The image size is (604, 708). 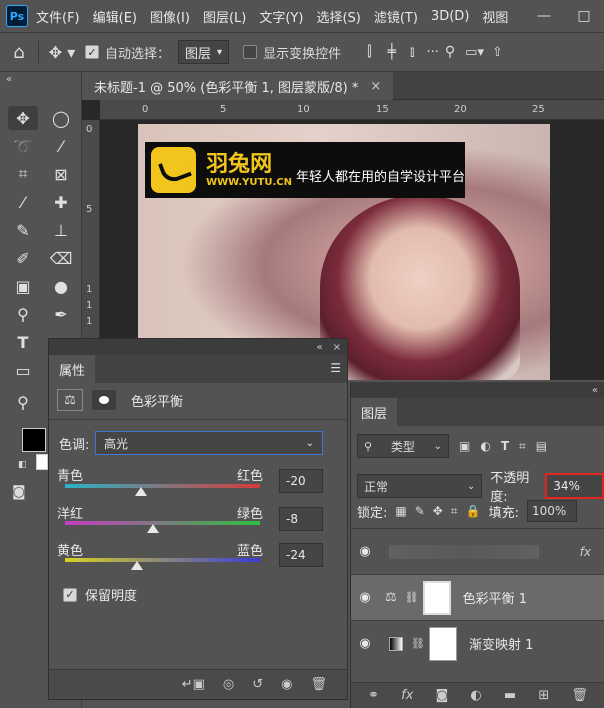 What do you see at coordinates (373, 695) in the screenshot?
I see `link-layers-icon: ⚭` at bounding box center [373, 695].